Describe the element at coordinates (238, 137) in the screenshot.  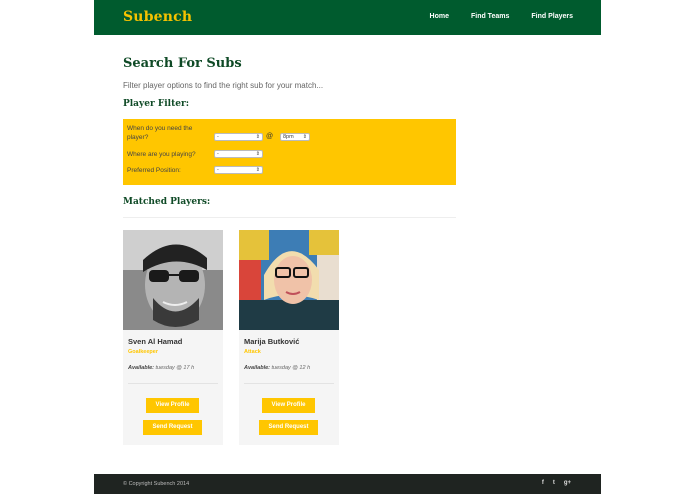
I see `date-select: - ⇕` at that location.